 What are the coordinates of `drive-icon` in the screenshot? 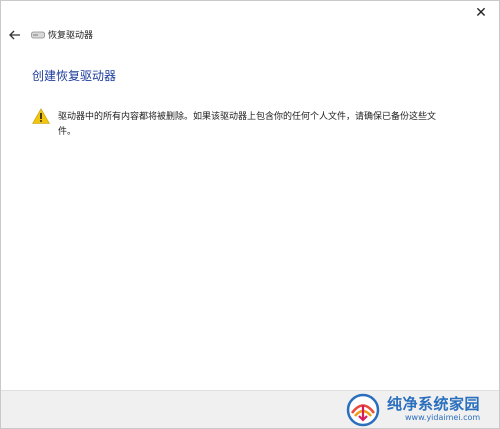 It's located at (38, 35).